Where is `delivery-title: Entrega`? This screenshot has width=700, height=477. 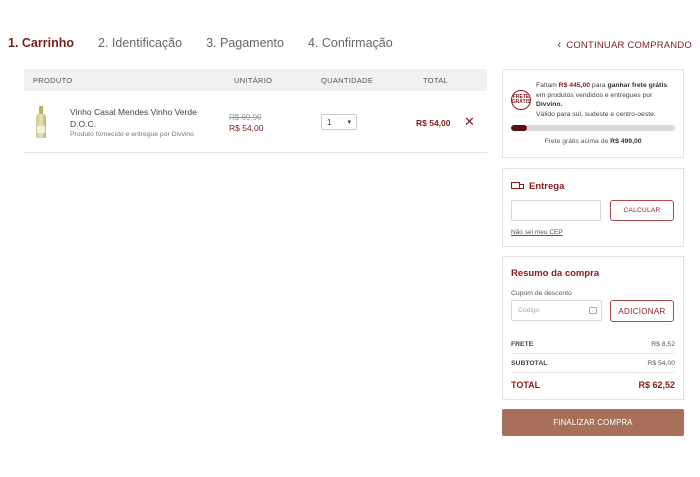
delivery-title: Entrega is located at coordinates (537, 186).